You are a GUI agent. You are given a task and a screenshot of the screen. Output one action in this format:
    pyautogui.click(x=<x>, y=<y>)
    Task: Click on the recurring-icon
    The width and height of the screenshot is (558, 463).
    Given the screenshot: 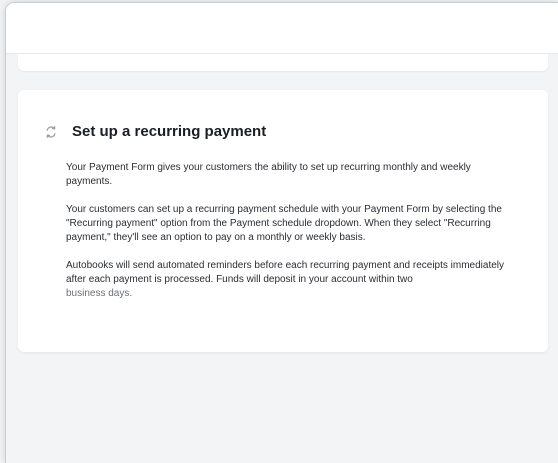 What is the action you would take?
    pyautogui.click(x=51, y=132)
    